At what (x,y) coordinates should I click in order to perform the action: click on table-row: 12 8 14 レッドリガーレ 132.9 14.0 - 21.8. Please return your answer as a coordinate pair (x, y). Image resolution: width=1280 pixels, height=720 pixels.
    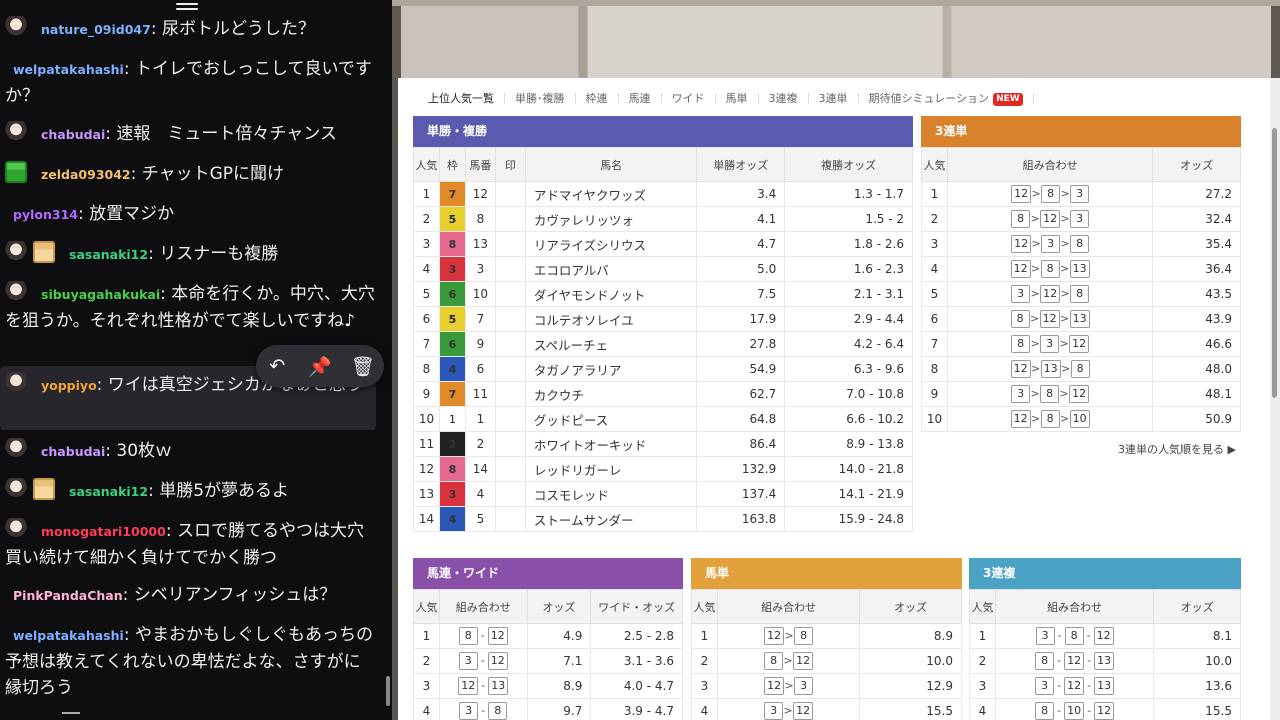
    Looking at the image, I should click on (663, 469).